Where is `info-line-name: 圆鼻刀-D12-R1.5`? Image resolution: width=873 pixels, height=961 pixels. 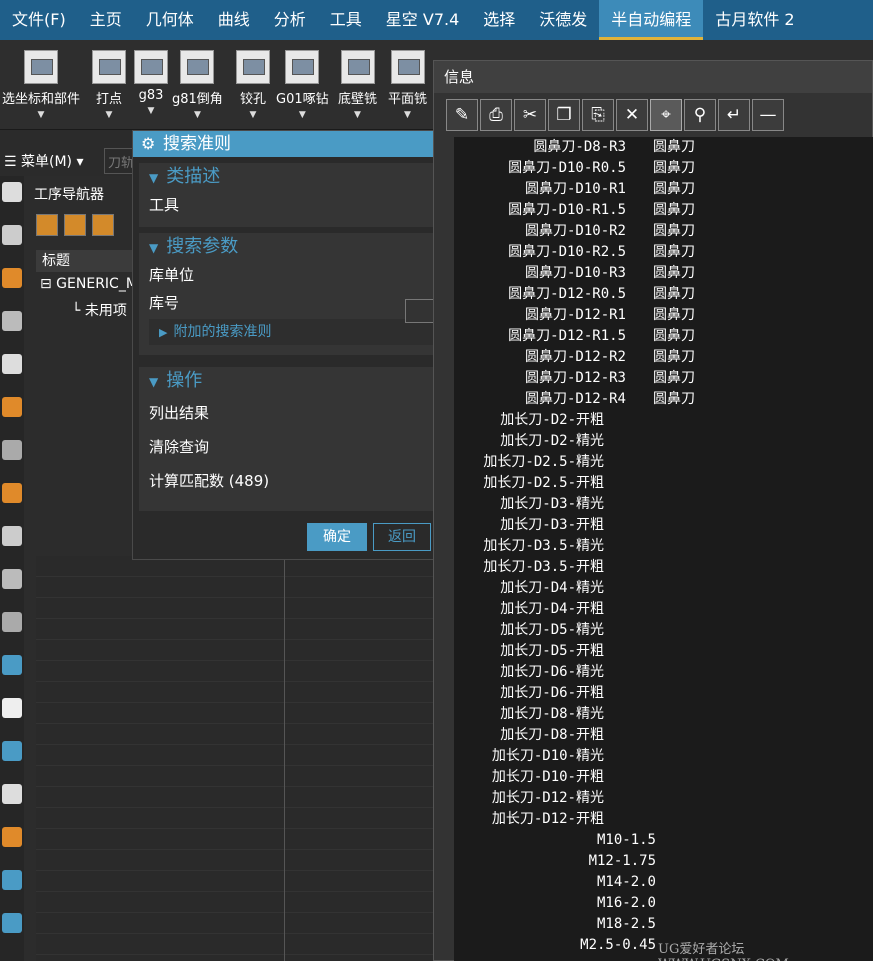
info-line-name: 圆鼻刀-D12-R1.5 is located at coordinates (567, 336).